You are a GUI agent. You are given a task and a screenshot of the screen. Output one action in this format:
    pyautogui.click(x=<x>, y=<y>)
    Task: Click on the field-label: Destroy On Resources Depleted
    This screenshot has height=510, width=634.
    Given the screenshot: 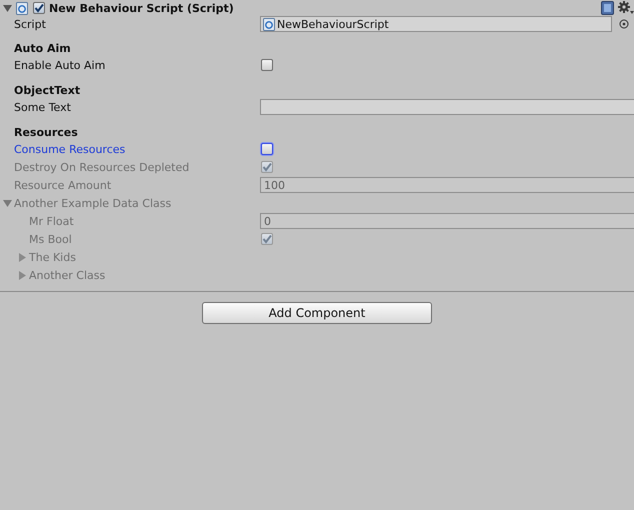 What is the action you would take?
    pyautogui.click(x=102, y=167)
    